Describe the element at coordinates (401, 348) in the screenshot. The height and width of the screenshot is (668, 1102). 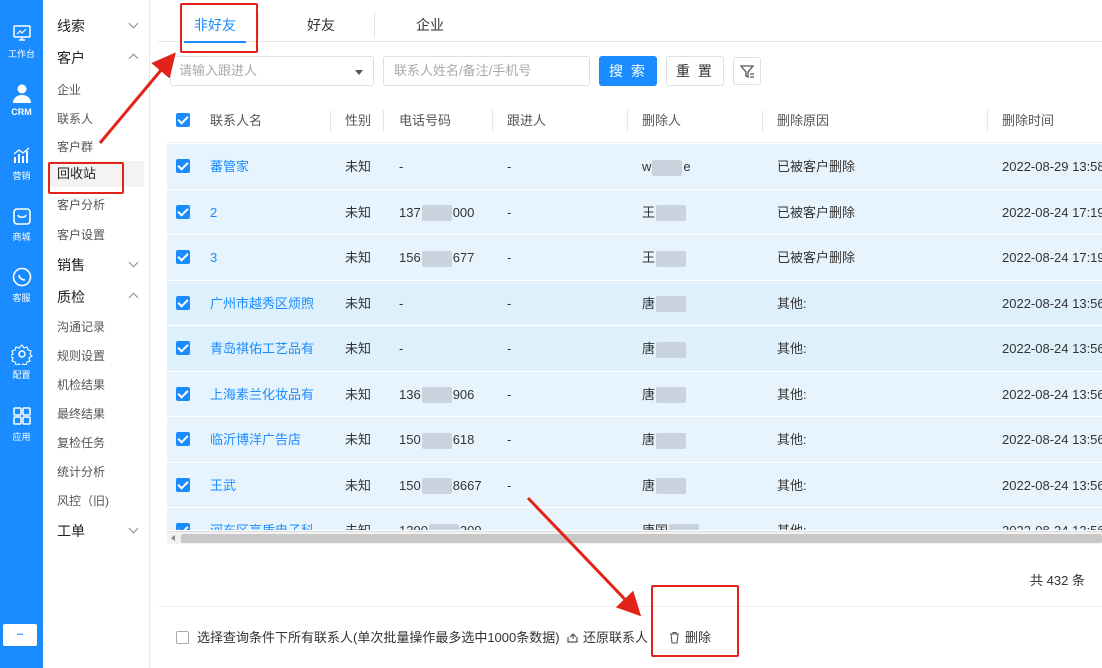
I see `phone-cell: -` at that location.